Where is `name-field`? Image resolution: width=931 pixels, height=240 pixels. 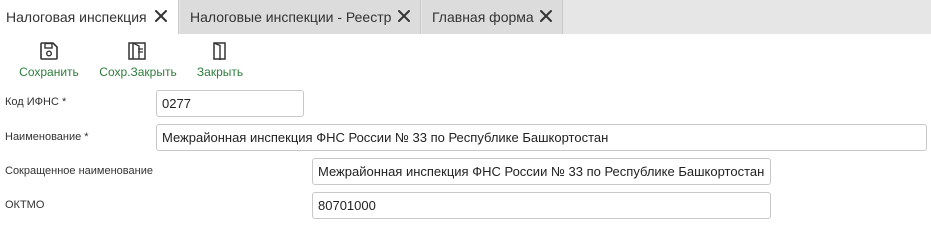
name-field is located at coordinates (541, 137).